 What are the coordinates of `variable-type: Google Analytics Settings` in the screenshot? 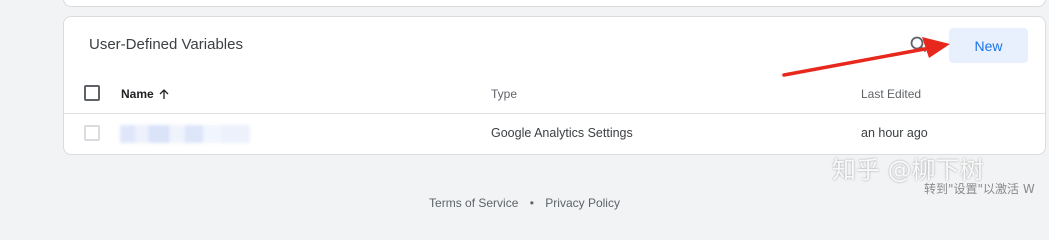 It's located at (562, 133).